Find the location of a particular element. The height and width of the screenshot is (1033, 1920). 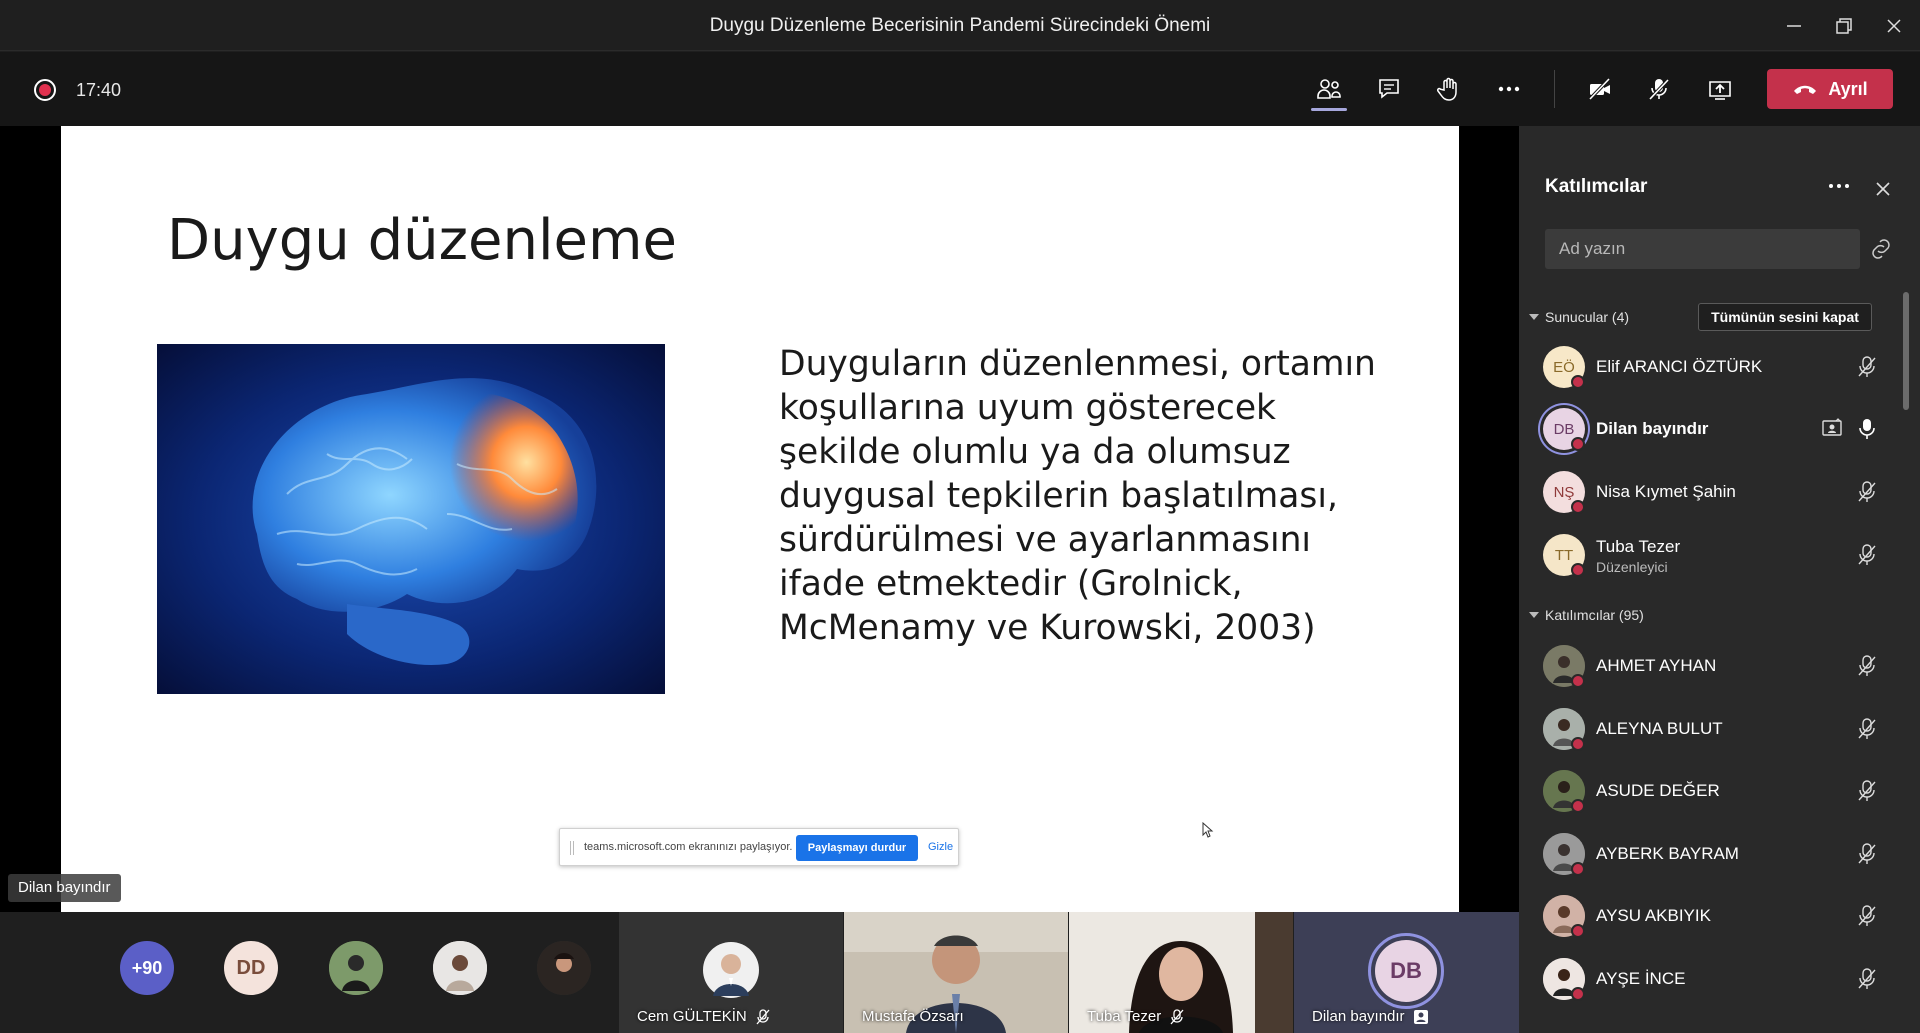

mic-toggle-button is located at coordinates (1659, 89).